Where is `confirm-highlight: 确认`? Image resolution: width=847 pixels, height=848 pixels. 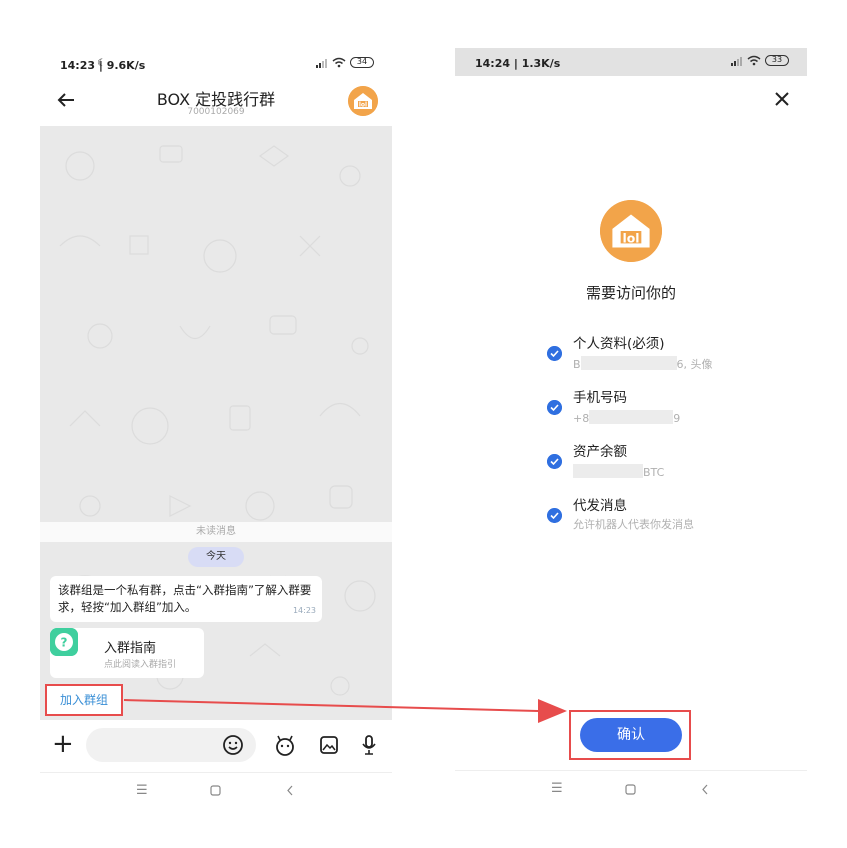 confirm-highlight: 确认 is located at coordinates (630, 735).